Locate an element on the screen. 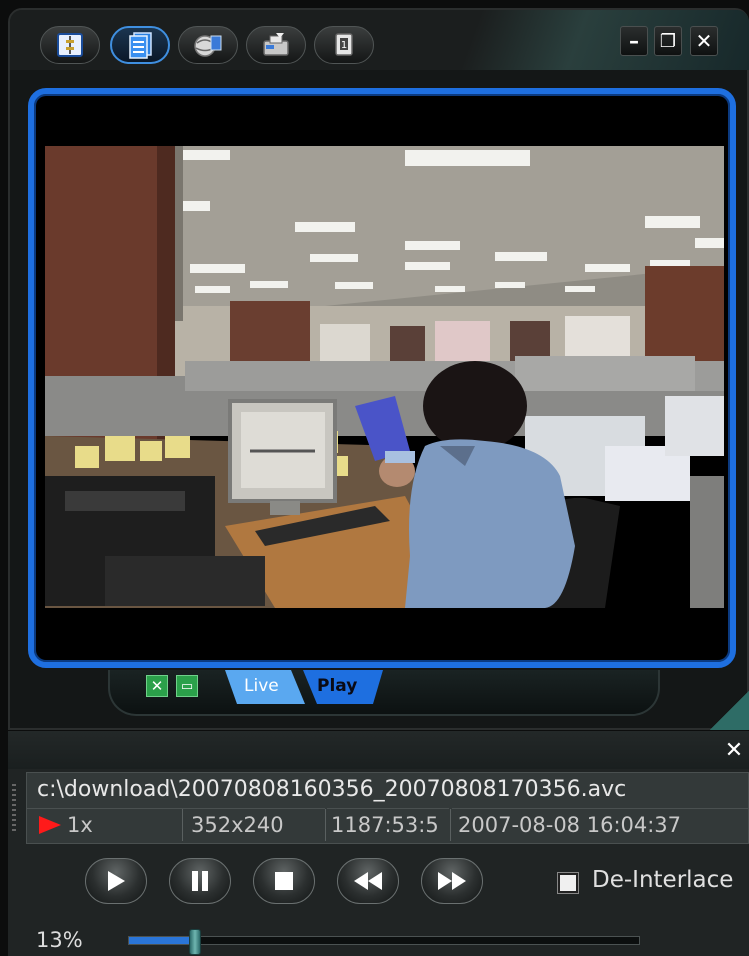  window-mode-button: ▭ is located at coordinates (187, 686).